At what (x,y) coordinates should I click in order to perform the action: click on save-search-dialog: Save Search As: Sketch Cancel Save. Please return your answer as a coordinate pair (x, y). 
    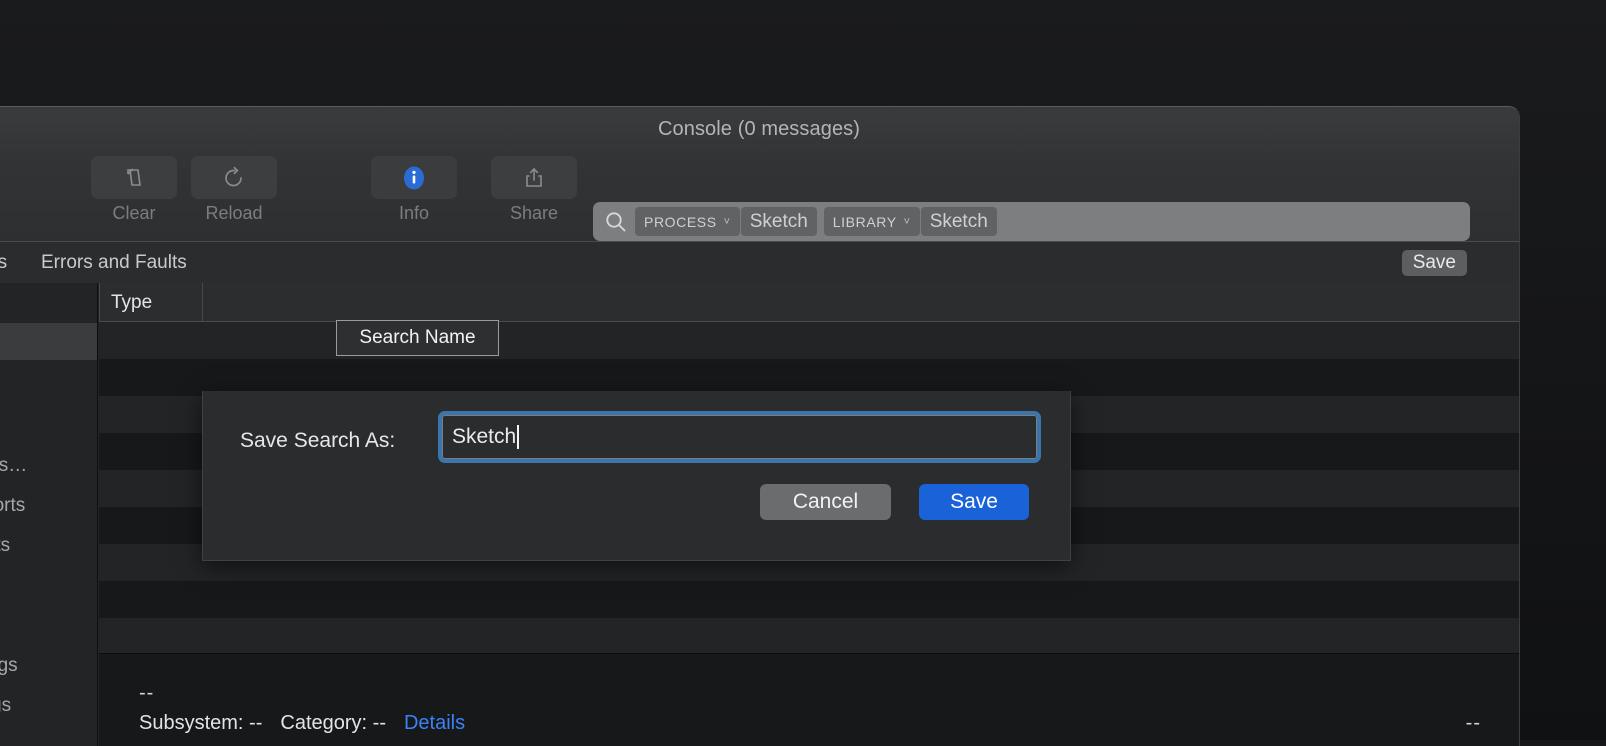
    Looking at the image, I should click on (636, 476).